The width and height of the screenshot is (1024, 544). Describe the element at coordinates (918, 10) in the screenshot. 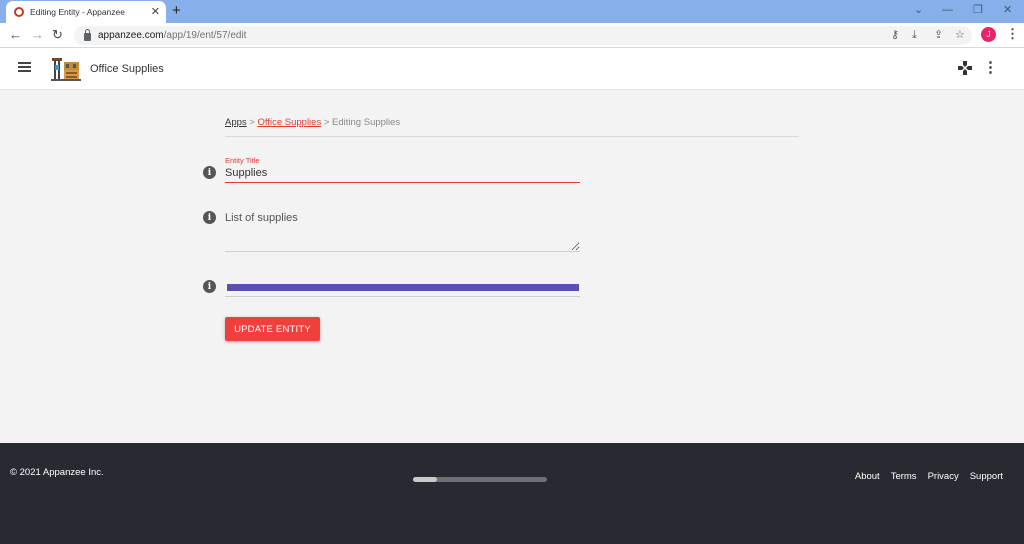

I see `tab-search-icon: ⌄` at that location.